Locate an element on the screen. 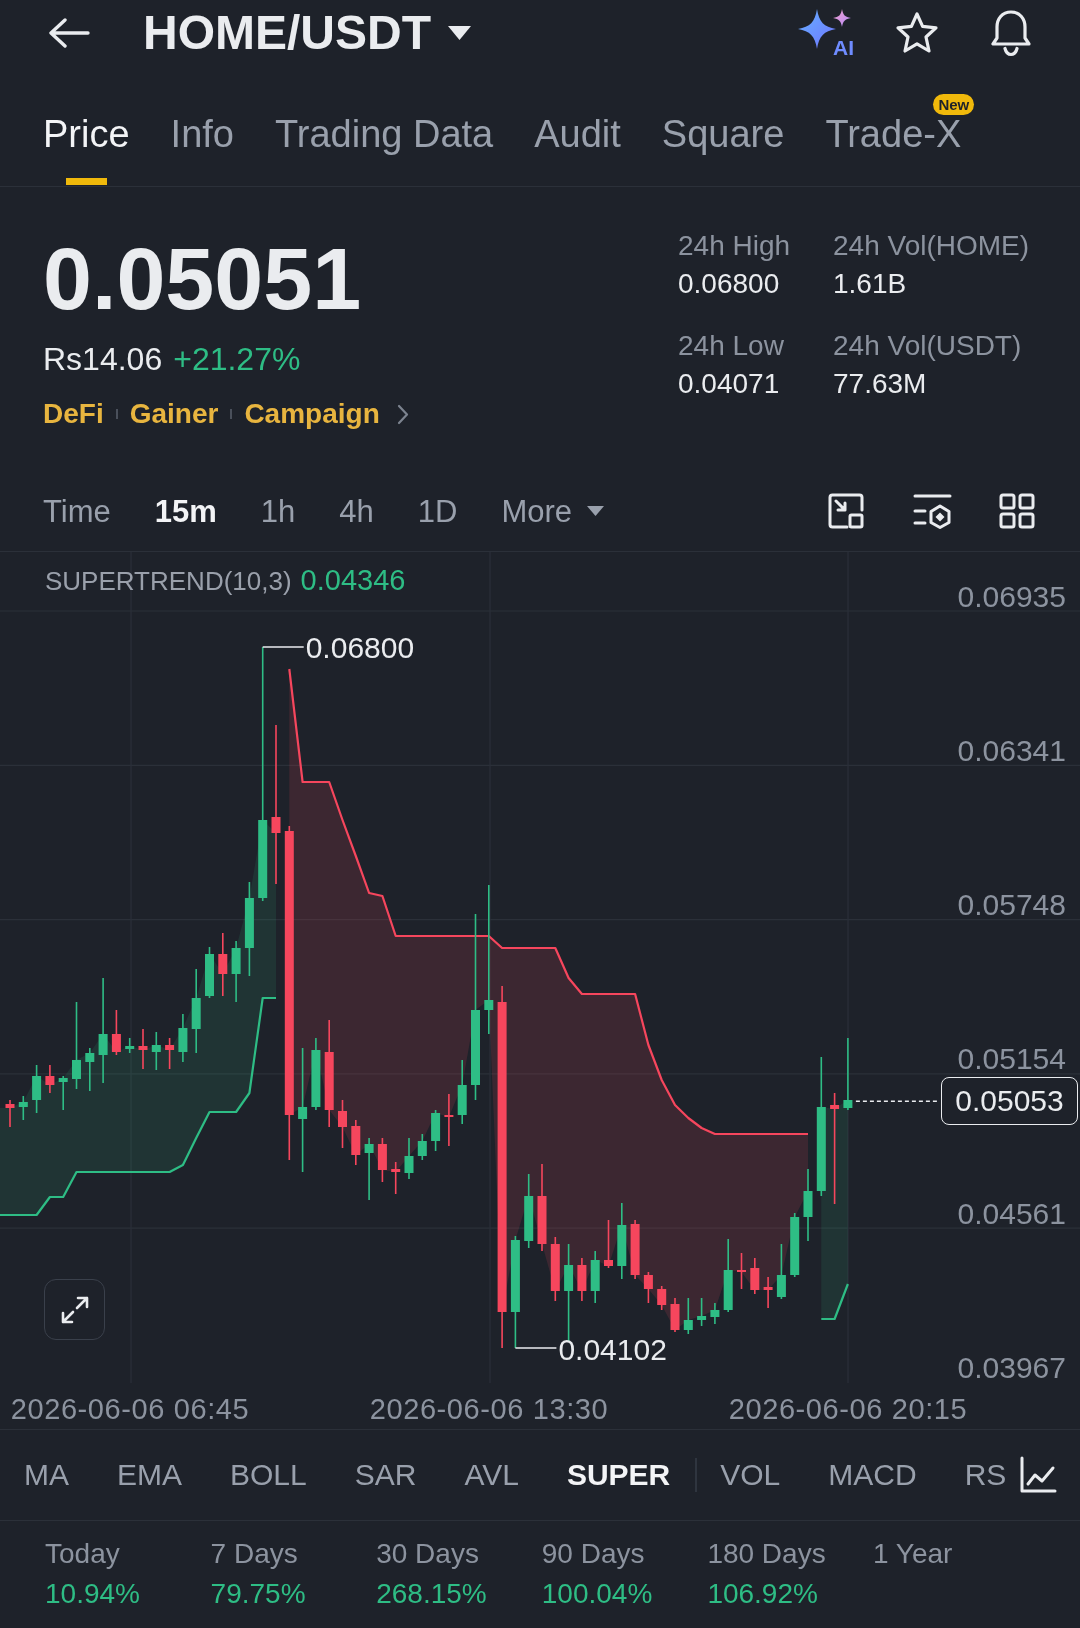 Image resolution: width=1080 pixels, height=1628 pixels. ai-button: AI is located at coordinates (826, 33).